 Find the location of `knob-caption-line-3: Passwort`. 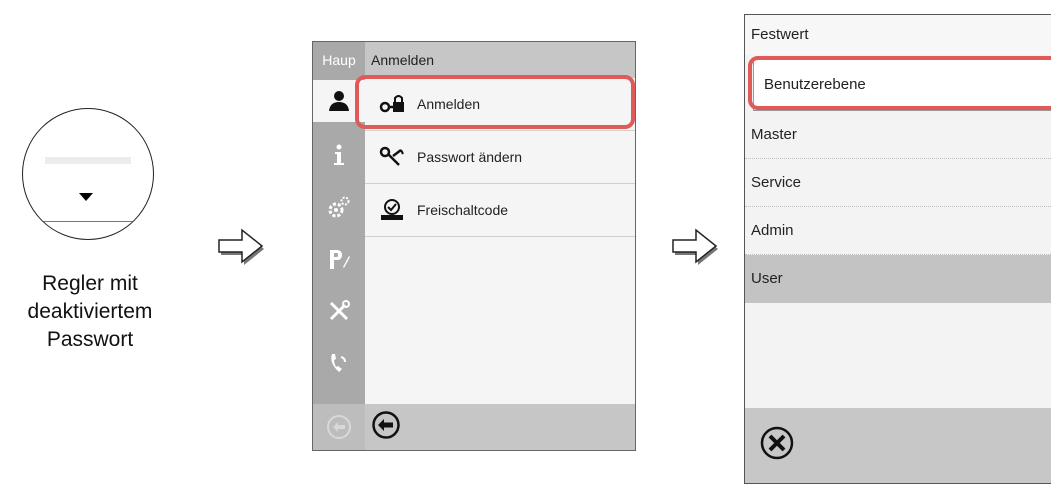

knob-caption-line-3: Passwort is located at coordinates (90, 339).